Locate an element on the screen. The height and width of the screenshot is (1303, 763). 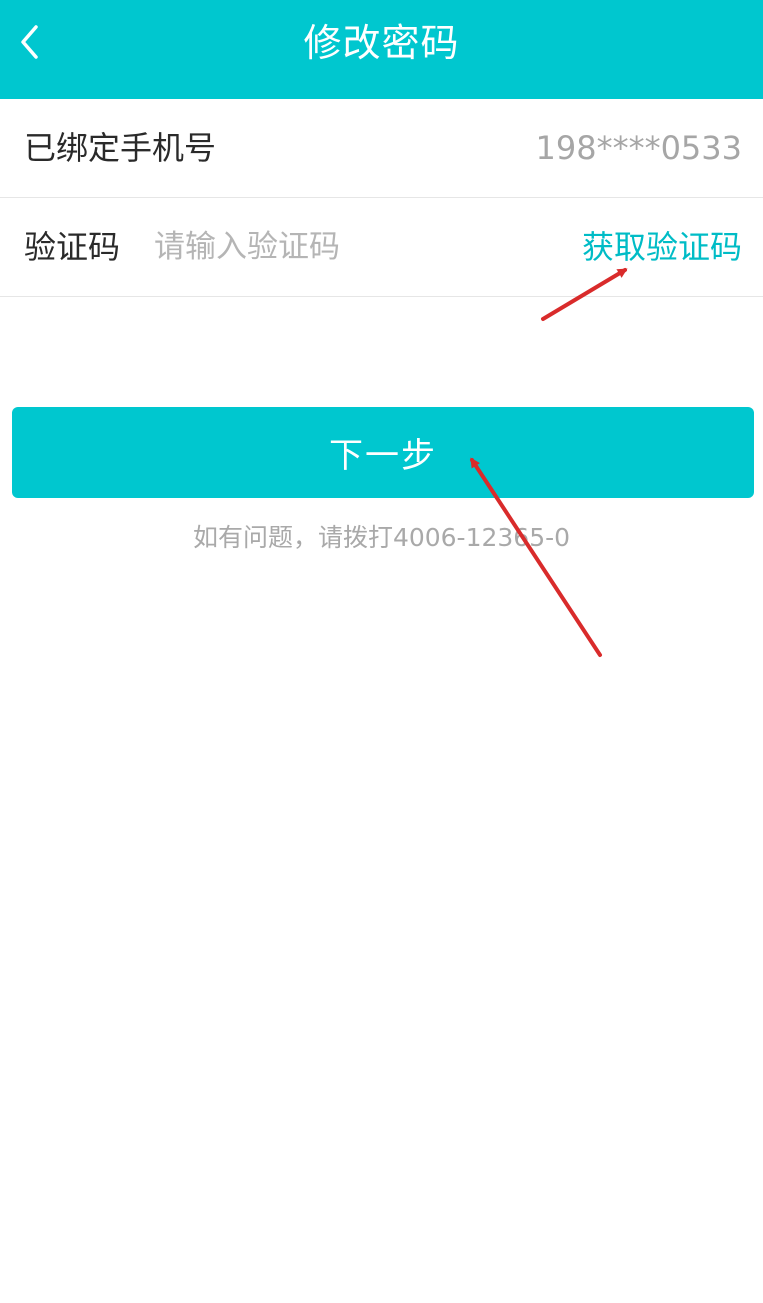
verification-code-row: 验证码 获取验证码 is located at coordinates (381, 247).